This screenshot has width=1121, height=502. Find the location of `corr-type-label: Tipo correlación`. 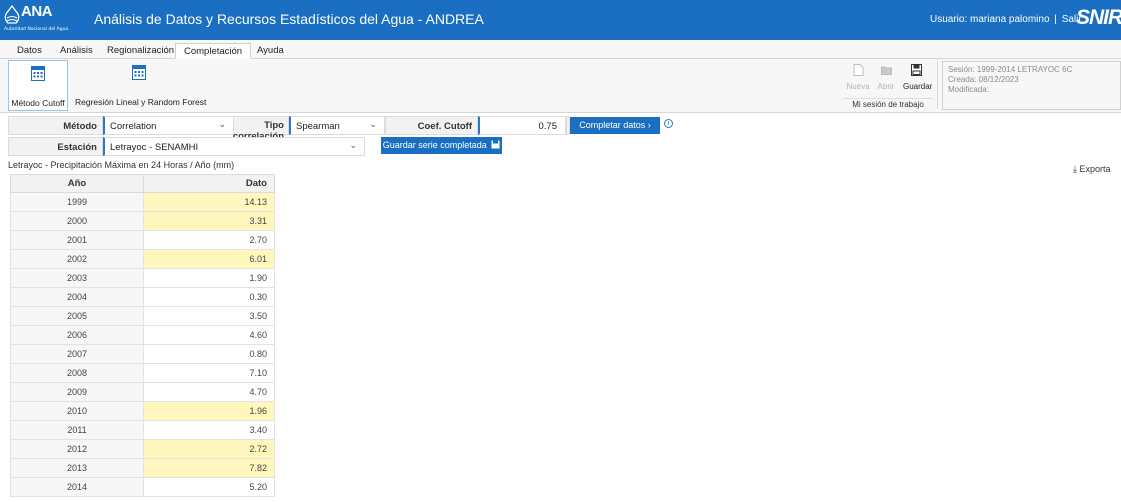

corr-type-label: Tipo correlación is located at coordinates (258, 131).